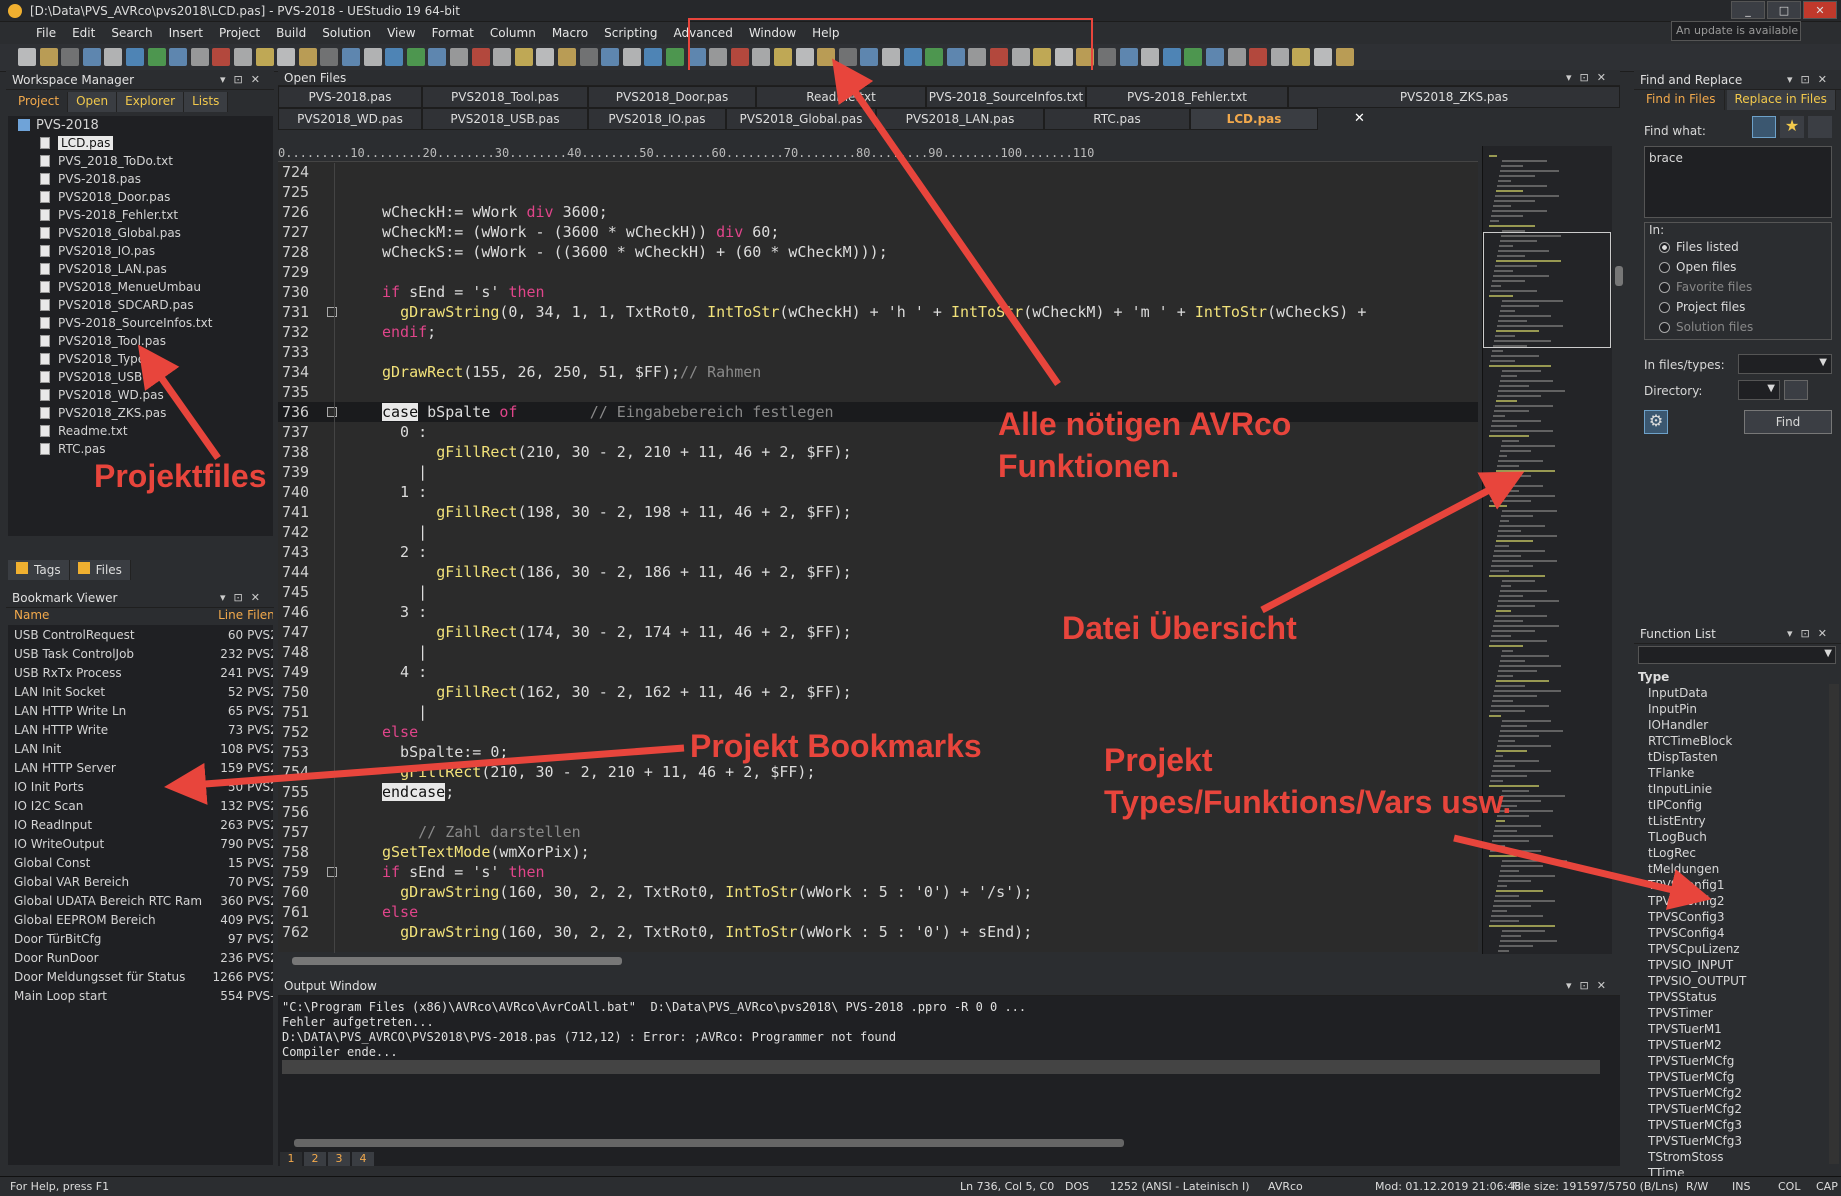 Image resolution: width=1841 pixels, height=1196 pixels. I want to click on annotation-types: Projekt Types/Funktions/Vars usw., so click(1308, 781).